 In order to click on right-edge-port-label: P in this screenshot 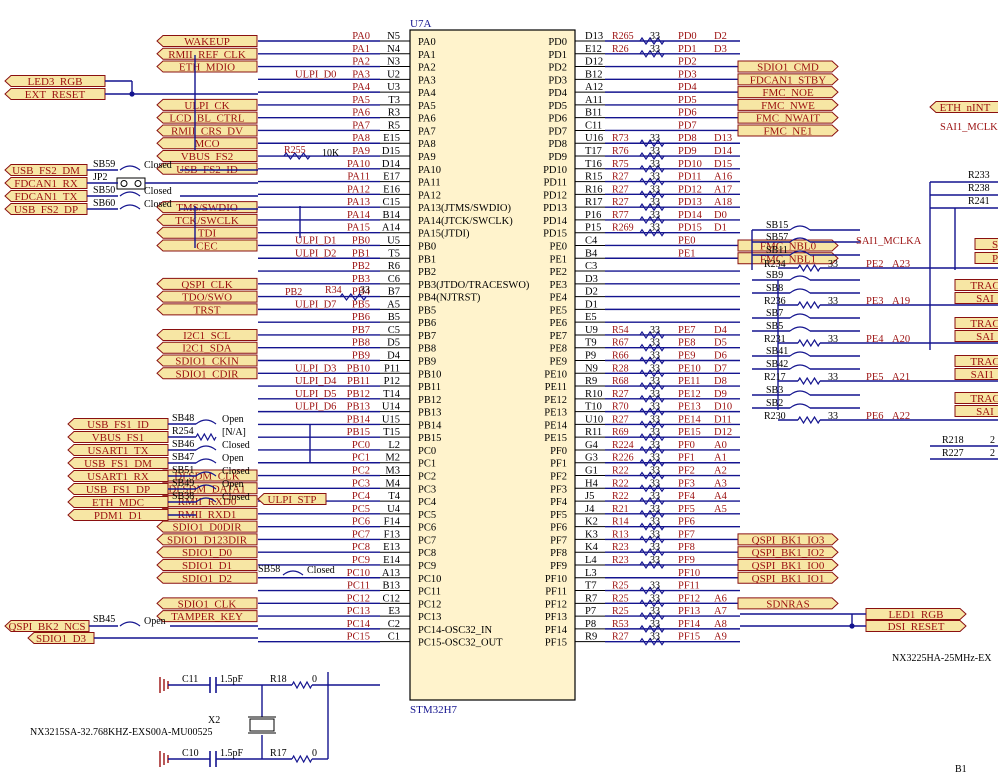, I will do `click(995, 259)`.